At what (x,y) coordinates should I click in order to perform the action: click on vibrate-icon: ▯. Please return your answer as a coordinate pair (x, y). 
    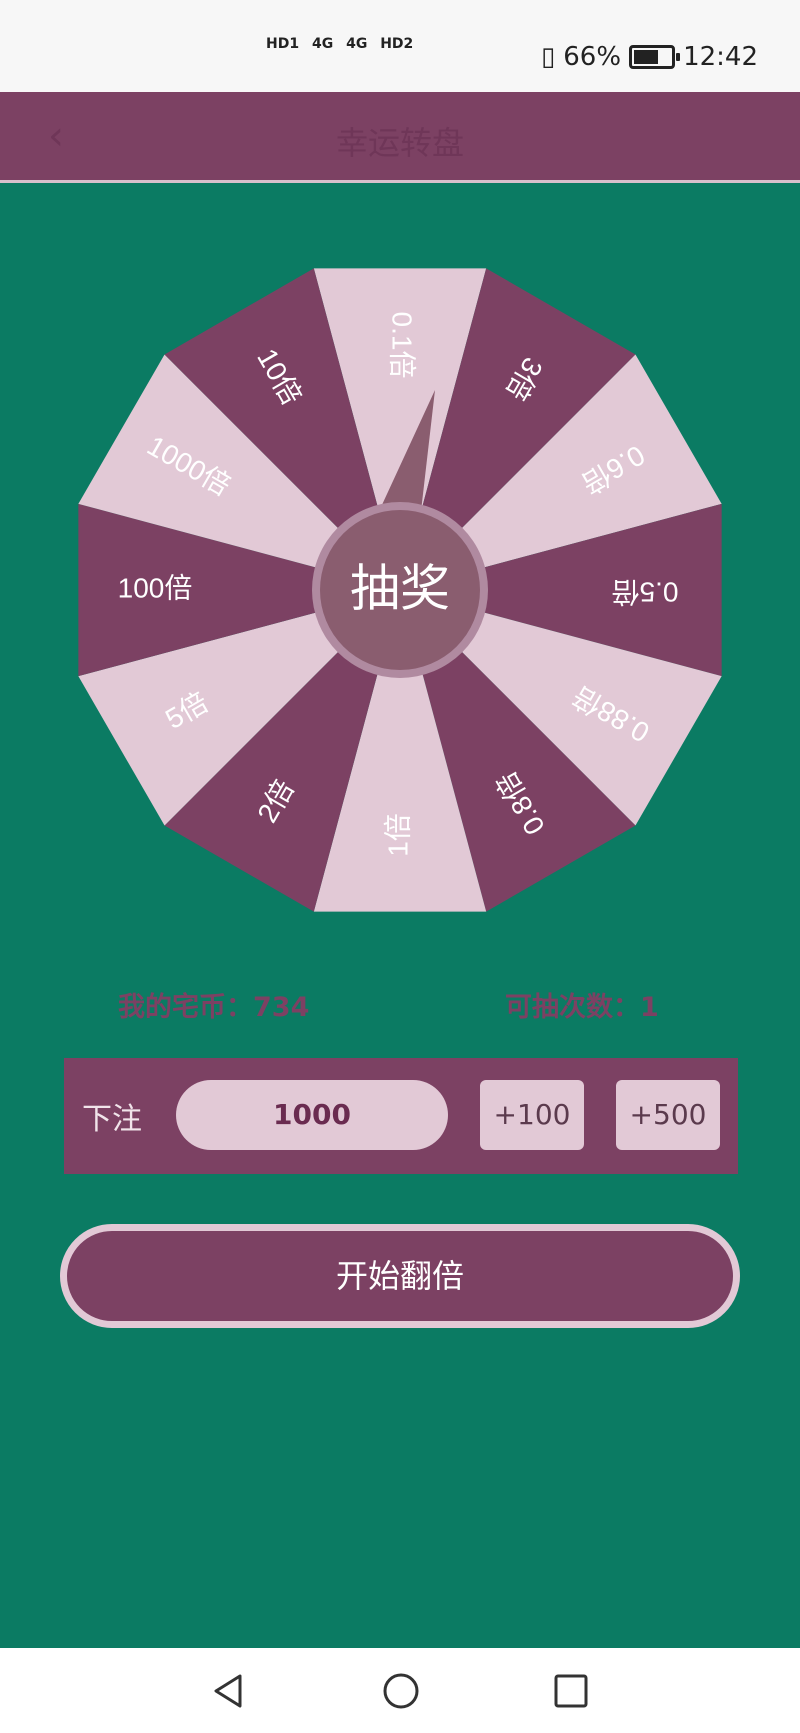
    Looking at the image, I should click on (548, 57).